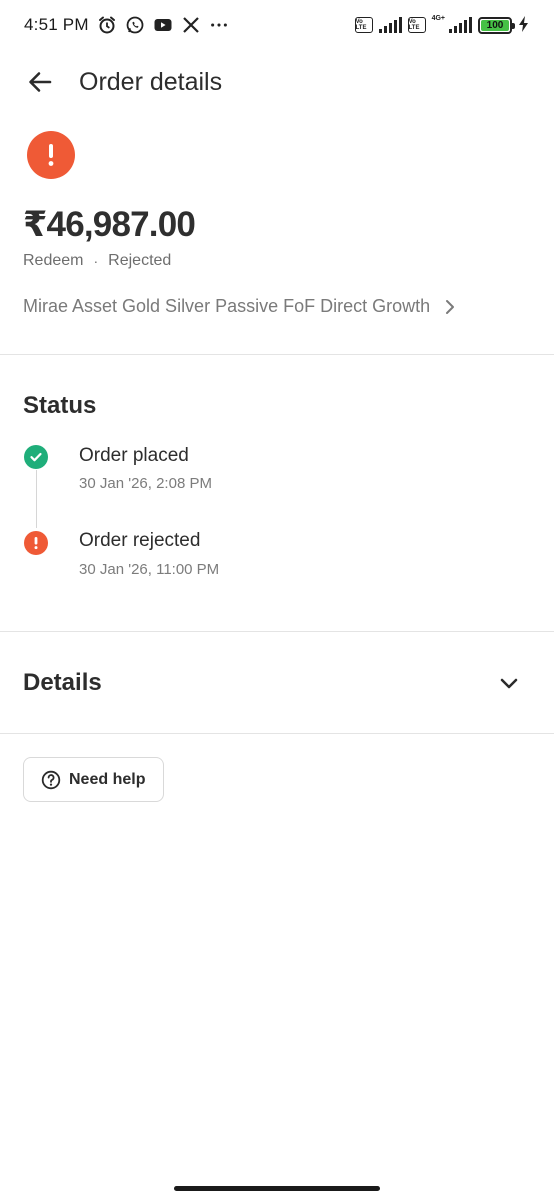 The image size is (554, 1200). Describe the element at coordinates (277, 1188) in the screenshot. I see `home-indicator` at that location.